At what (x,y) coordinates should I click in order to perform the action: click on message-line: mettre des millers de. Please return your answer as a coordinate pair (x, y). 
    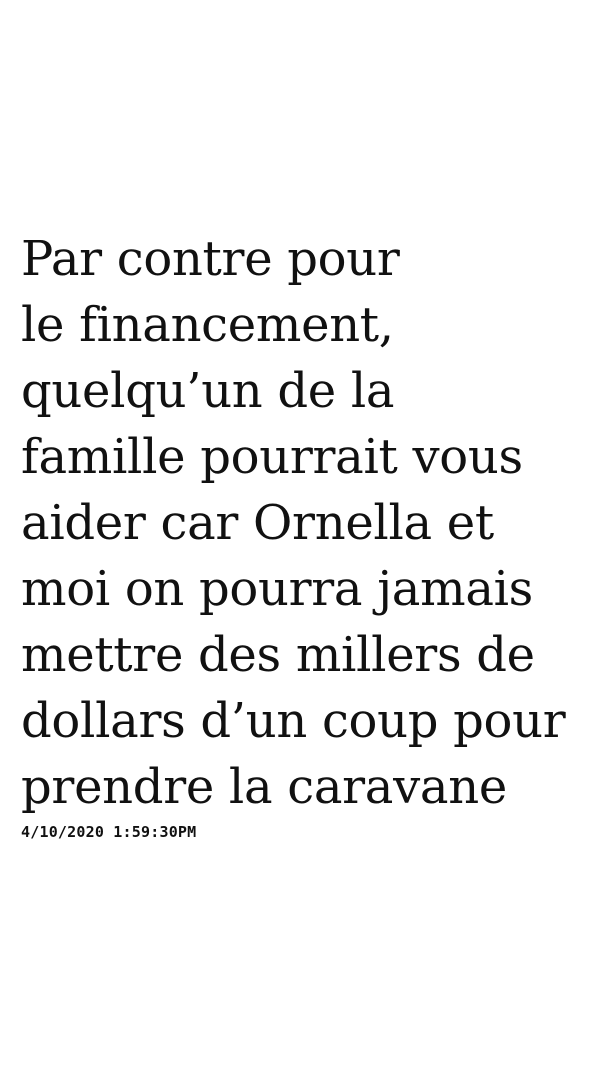
    Looking at the image, I should click on (278, 655).